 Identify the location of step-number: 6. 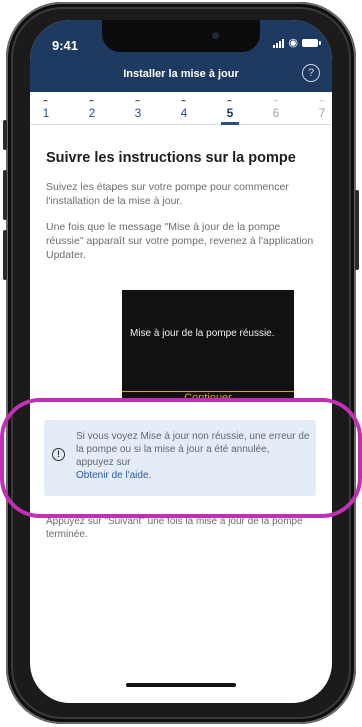
(276, 113).